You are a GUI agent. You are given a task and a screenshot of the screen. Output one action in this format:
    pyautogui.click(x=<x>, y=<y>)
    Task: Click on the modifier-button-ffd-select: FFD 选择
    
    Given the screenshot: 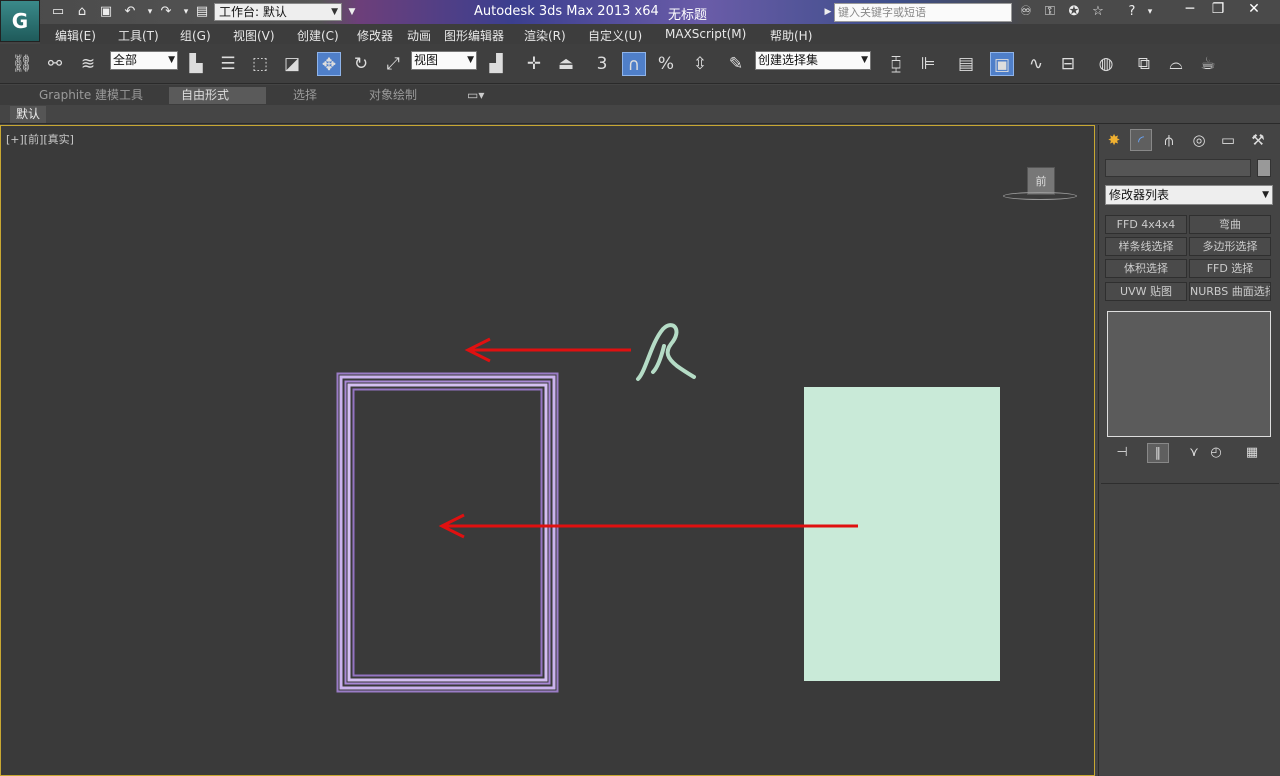 What is the action you would take?
    pyautogui.click(x=1230, y=268)
    